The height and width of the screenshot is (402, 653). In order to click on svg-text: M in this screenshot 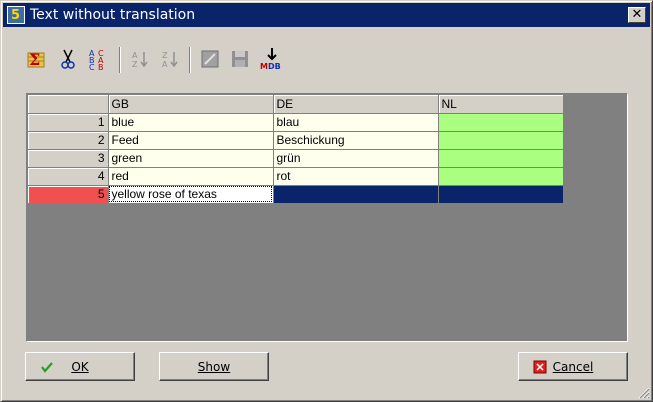, I will do `click(264, 66)`.